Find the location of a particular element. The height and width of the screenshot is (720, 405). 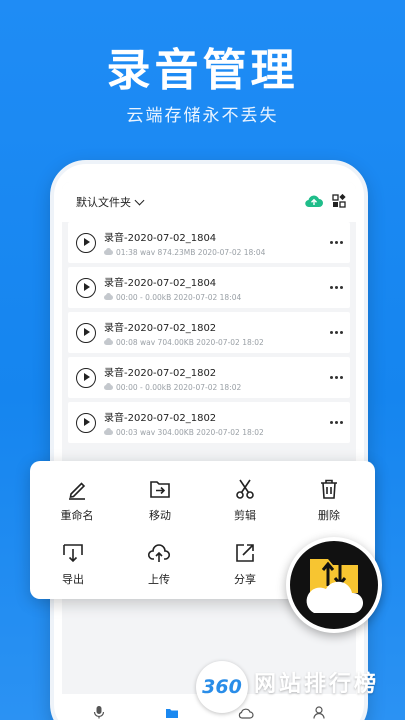

folder-label: 默认文件夹 is located at coordinates (103, 202).